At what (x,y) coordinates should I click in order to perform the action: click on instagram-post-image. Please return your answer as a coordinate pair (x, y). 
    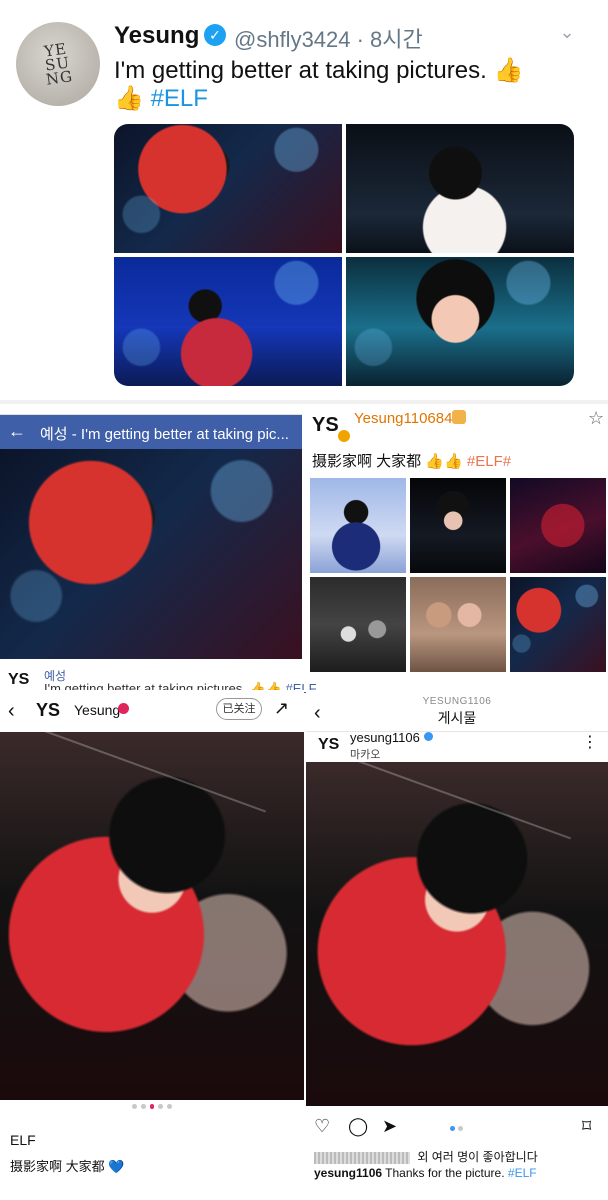
    Looking at the image, I should click on (457, 934).